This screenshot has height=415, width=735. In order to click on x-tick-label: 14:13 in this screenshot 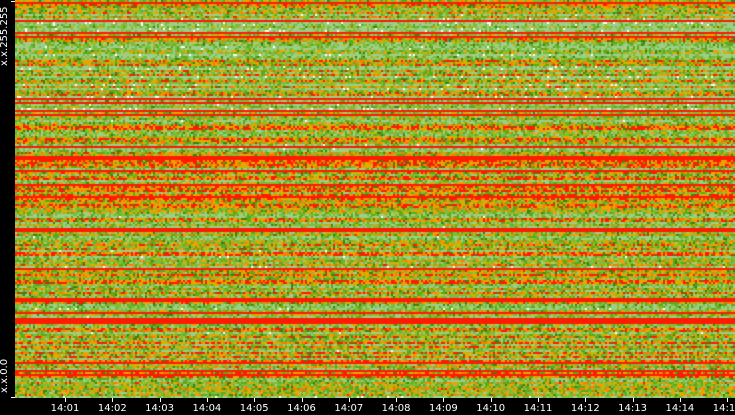, I will do `click(633, 408)`.